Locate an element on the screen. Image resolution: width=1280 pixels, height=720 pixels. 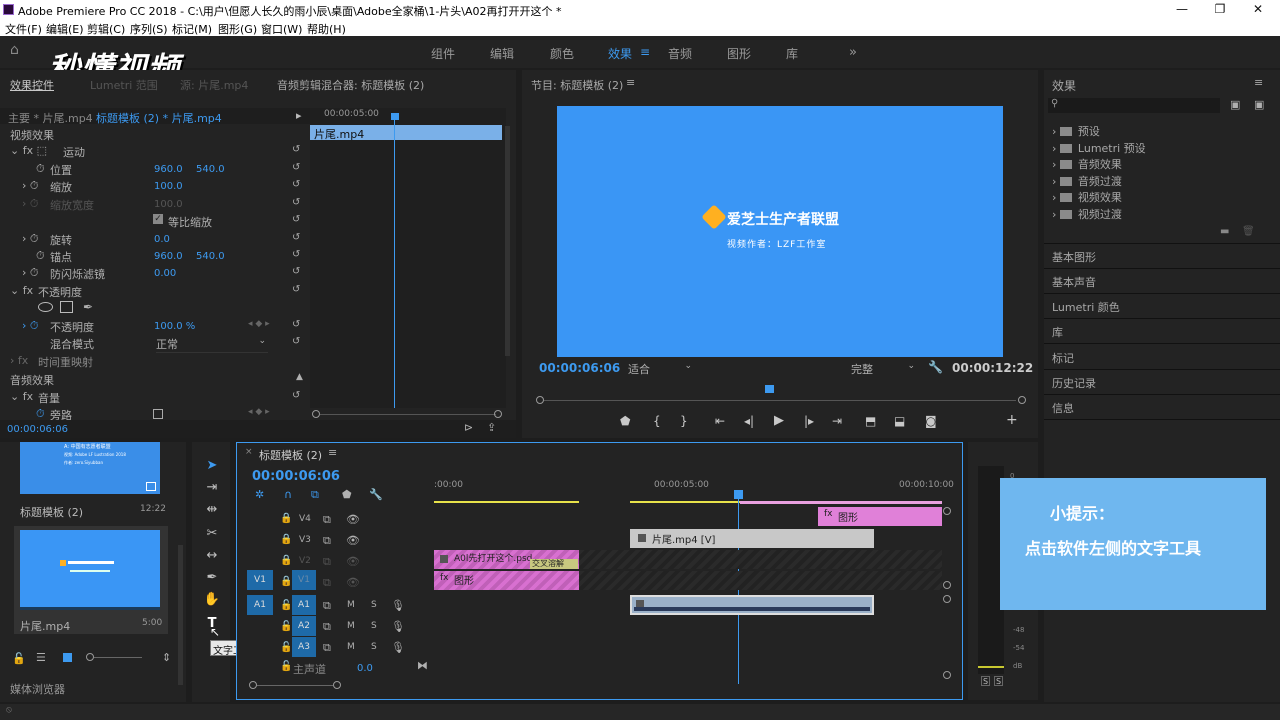
clip-v1-graphic: fx 图形 is located at coordinates (506, 580).